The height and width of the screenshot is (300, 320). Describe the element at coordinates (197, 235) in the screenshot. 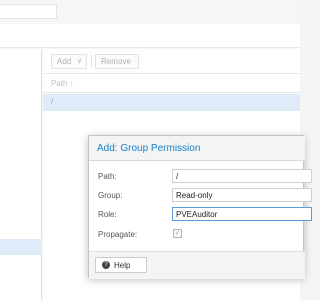

I see `propagate-row: Propagate: ✓` at that location.